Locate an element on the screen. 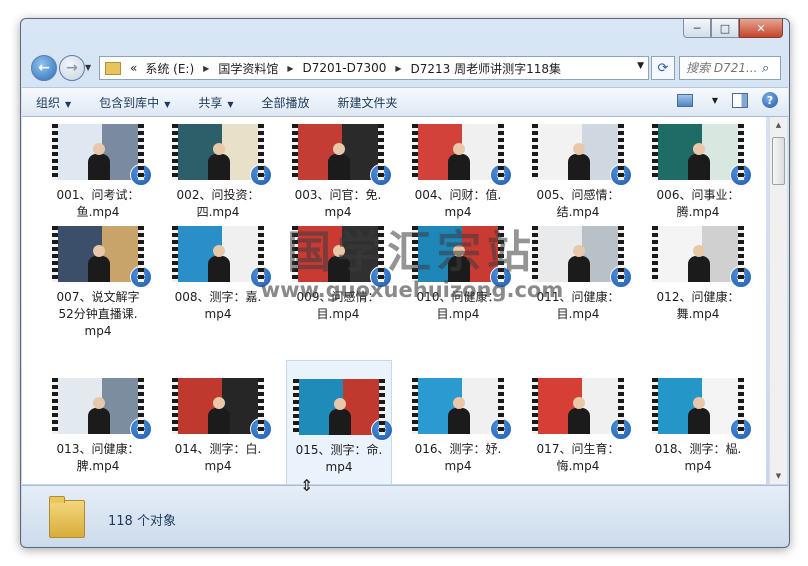  forward-button: → is located at coordinates (72, 68).